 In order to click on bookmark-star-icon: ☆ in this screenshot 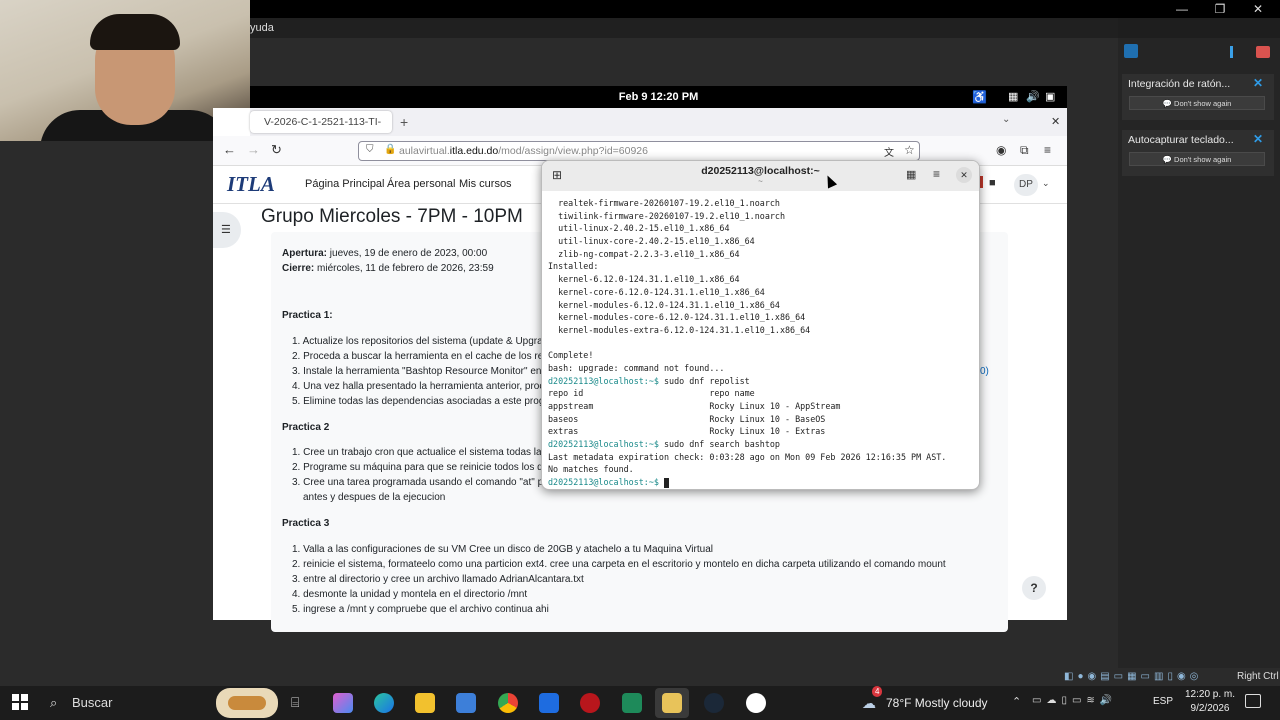, I will do `click(909, 150)`.